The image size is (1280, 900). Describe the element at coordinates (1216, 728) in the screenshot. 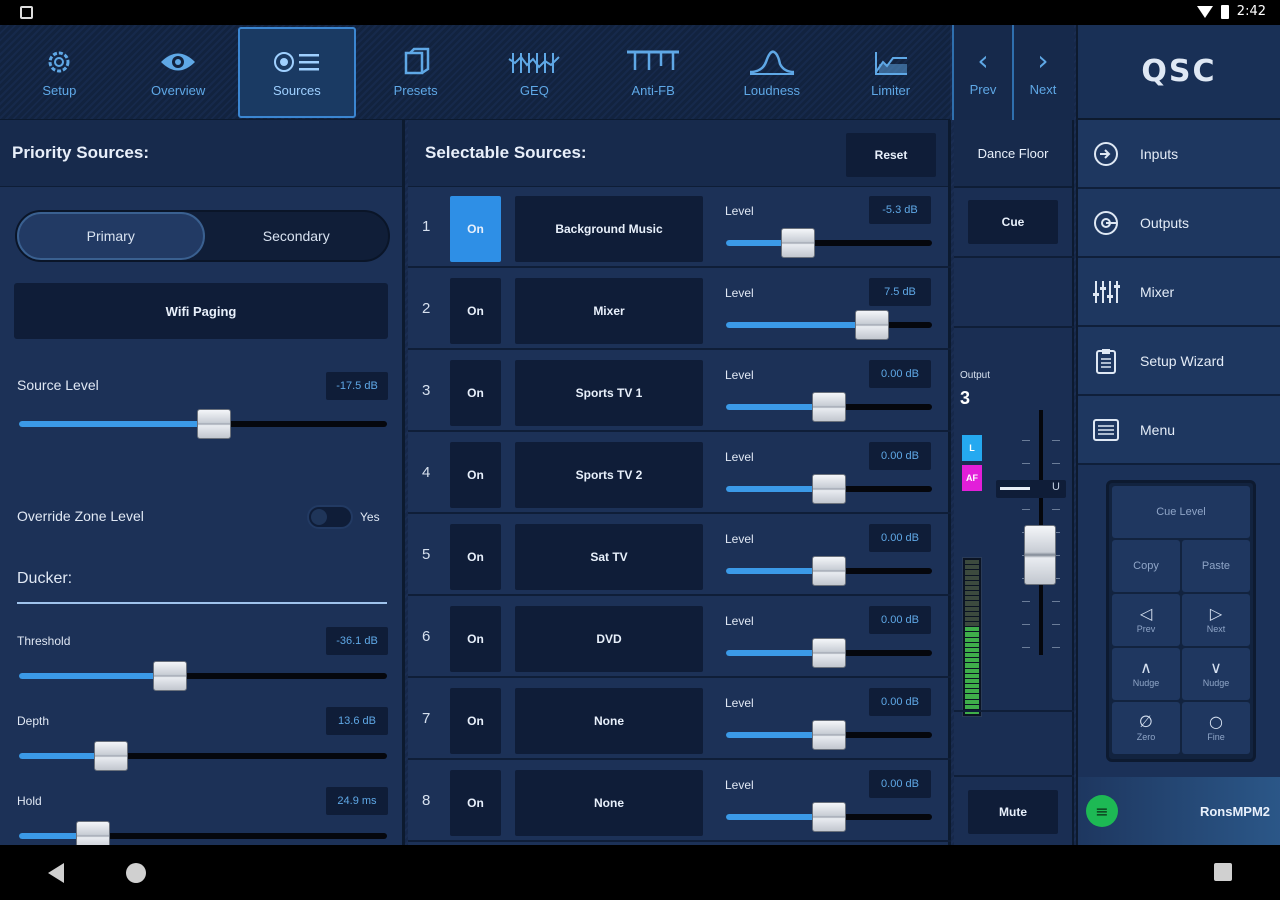

I see `fine-button: ○ Fine` at that location.